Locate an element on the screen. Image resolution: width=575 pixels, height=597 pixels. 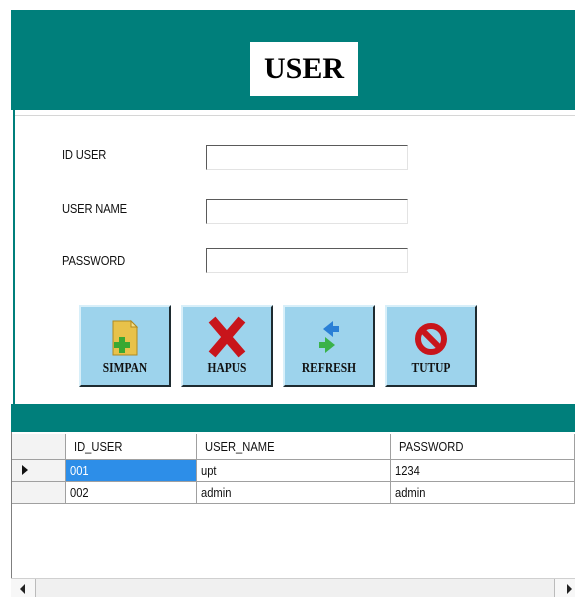
row-header-corner is located at coordinates (39, 447).